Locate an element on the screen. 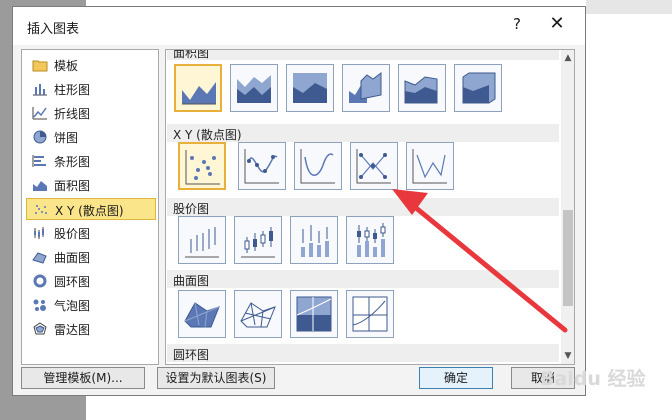 The width and height of the screenshot is (672, 420). section-header-stock: 股价图 is located at coordinates (363, 207).